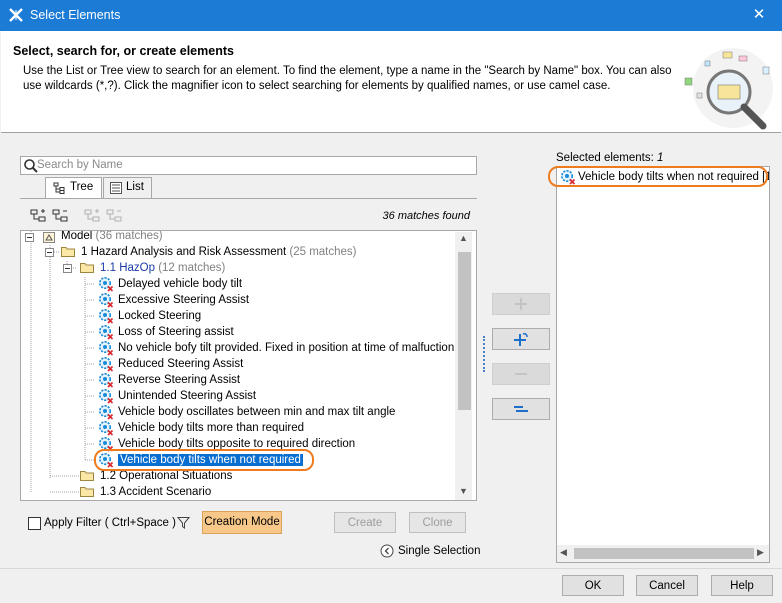 The height and width of the screenshot is (603, 782). I want to click on scroll-right-icon: ▶, so click(760, 552).